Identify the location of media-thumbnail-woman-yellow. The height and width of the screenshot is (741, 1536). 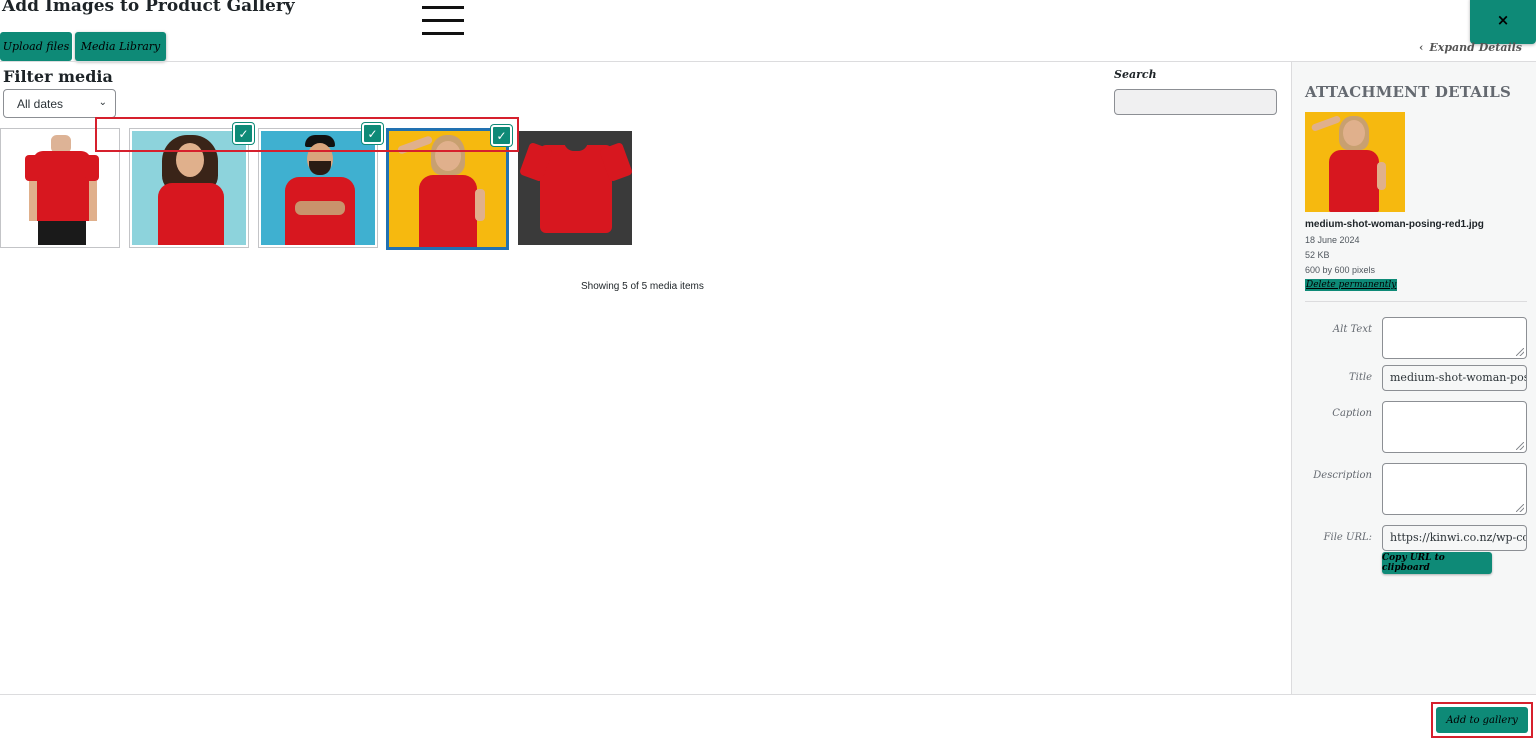
(447, 189).